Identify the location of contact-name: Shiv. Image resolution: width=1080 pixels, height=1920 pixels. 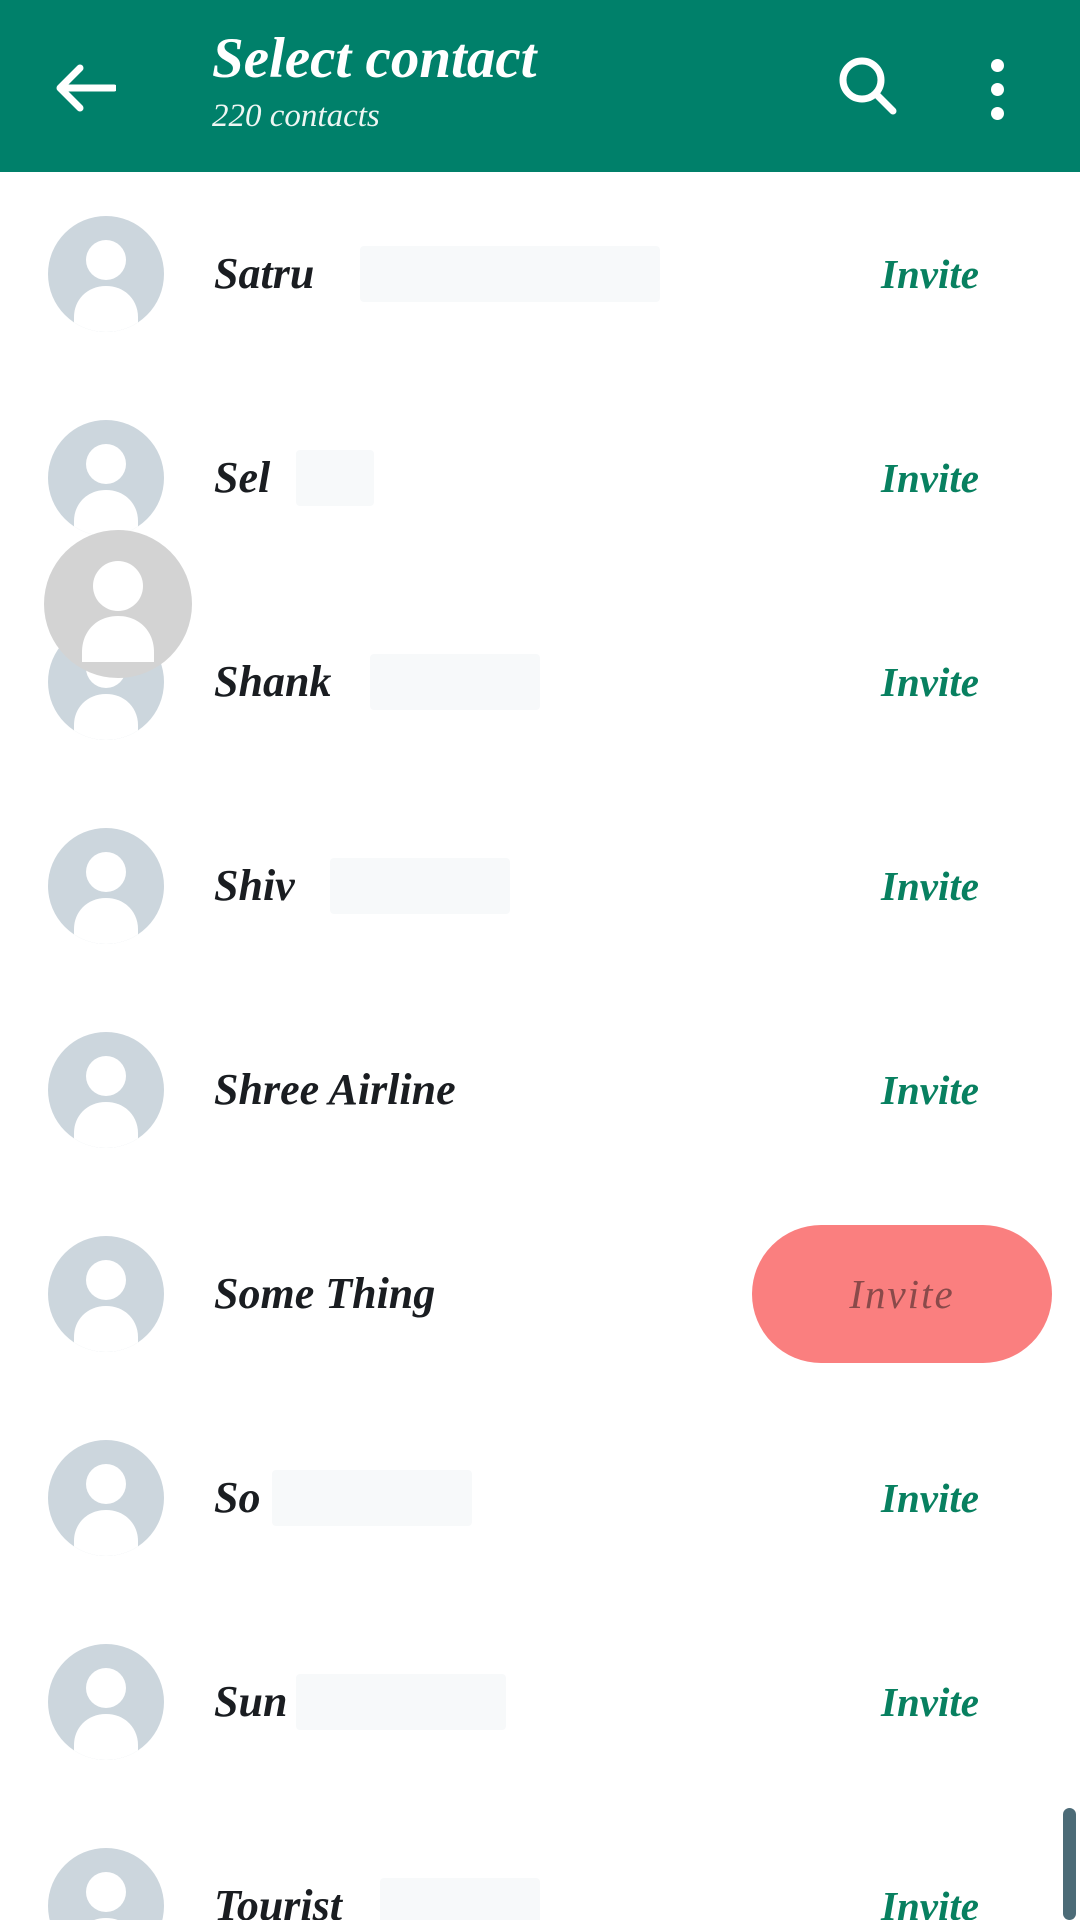
(254, 885).